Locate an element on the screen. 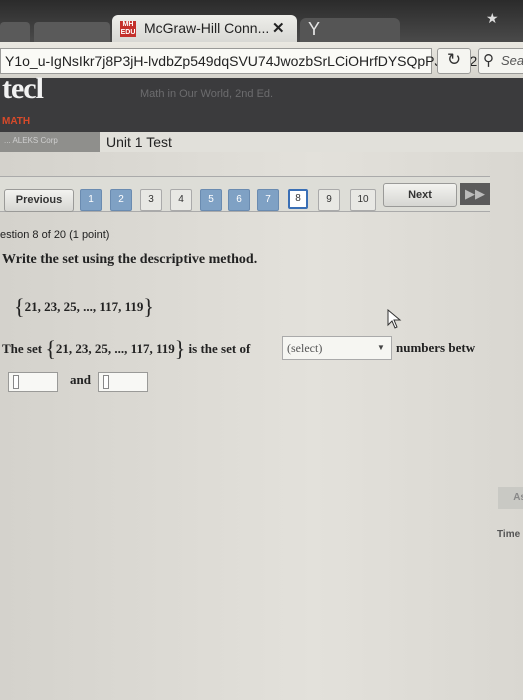 The width and height of the screenshot is (523, 700). site-header: tecl MATH Math in Our World, 2nd Ed. is located at coordinates (261, 102).